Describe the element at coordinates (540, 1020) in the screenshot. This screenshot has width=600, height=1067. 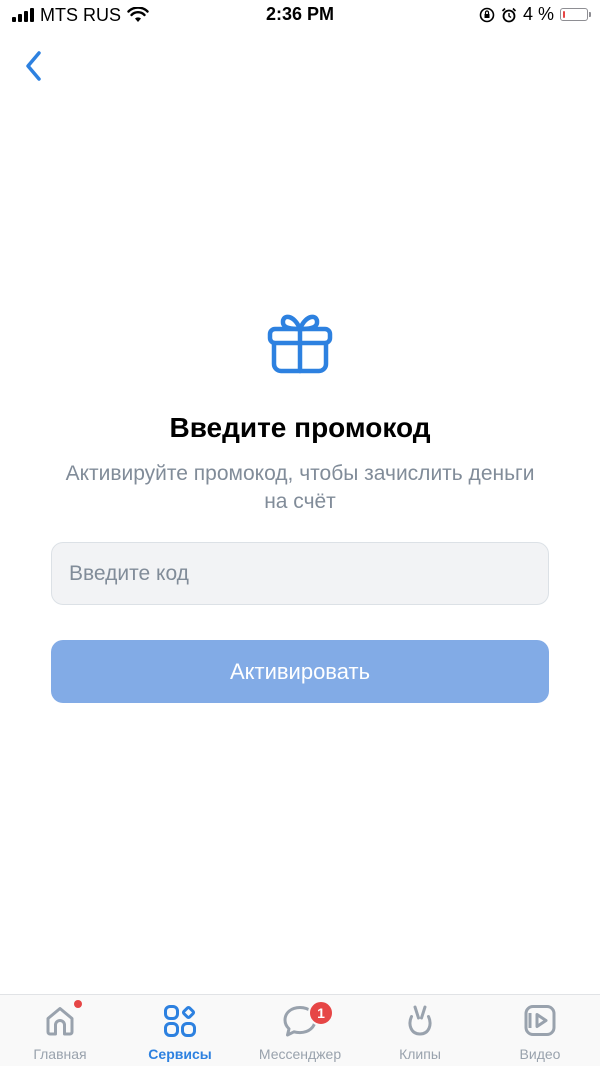
I see `video-icon` at that location.